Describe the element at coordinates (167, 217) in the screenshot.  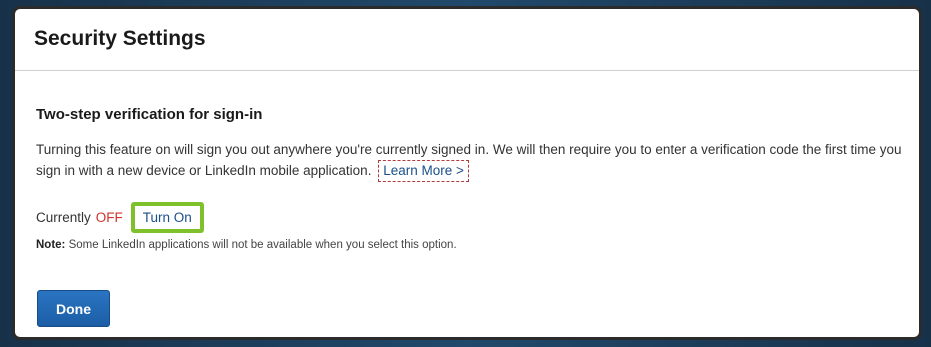
I see `turn-on-button: Turn On` at that location.